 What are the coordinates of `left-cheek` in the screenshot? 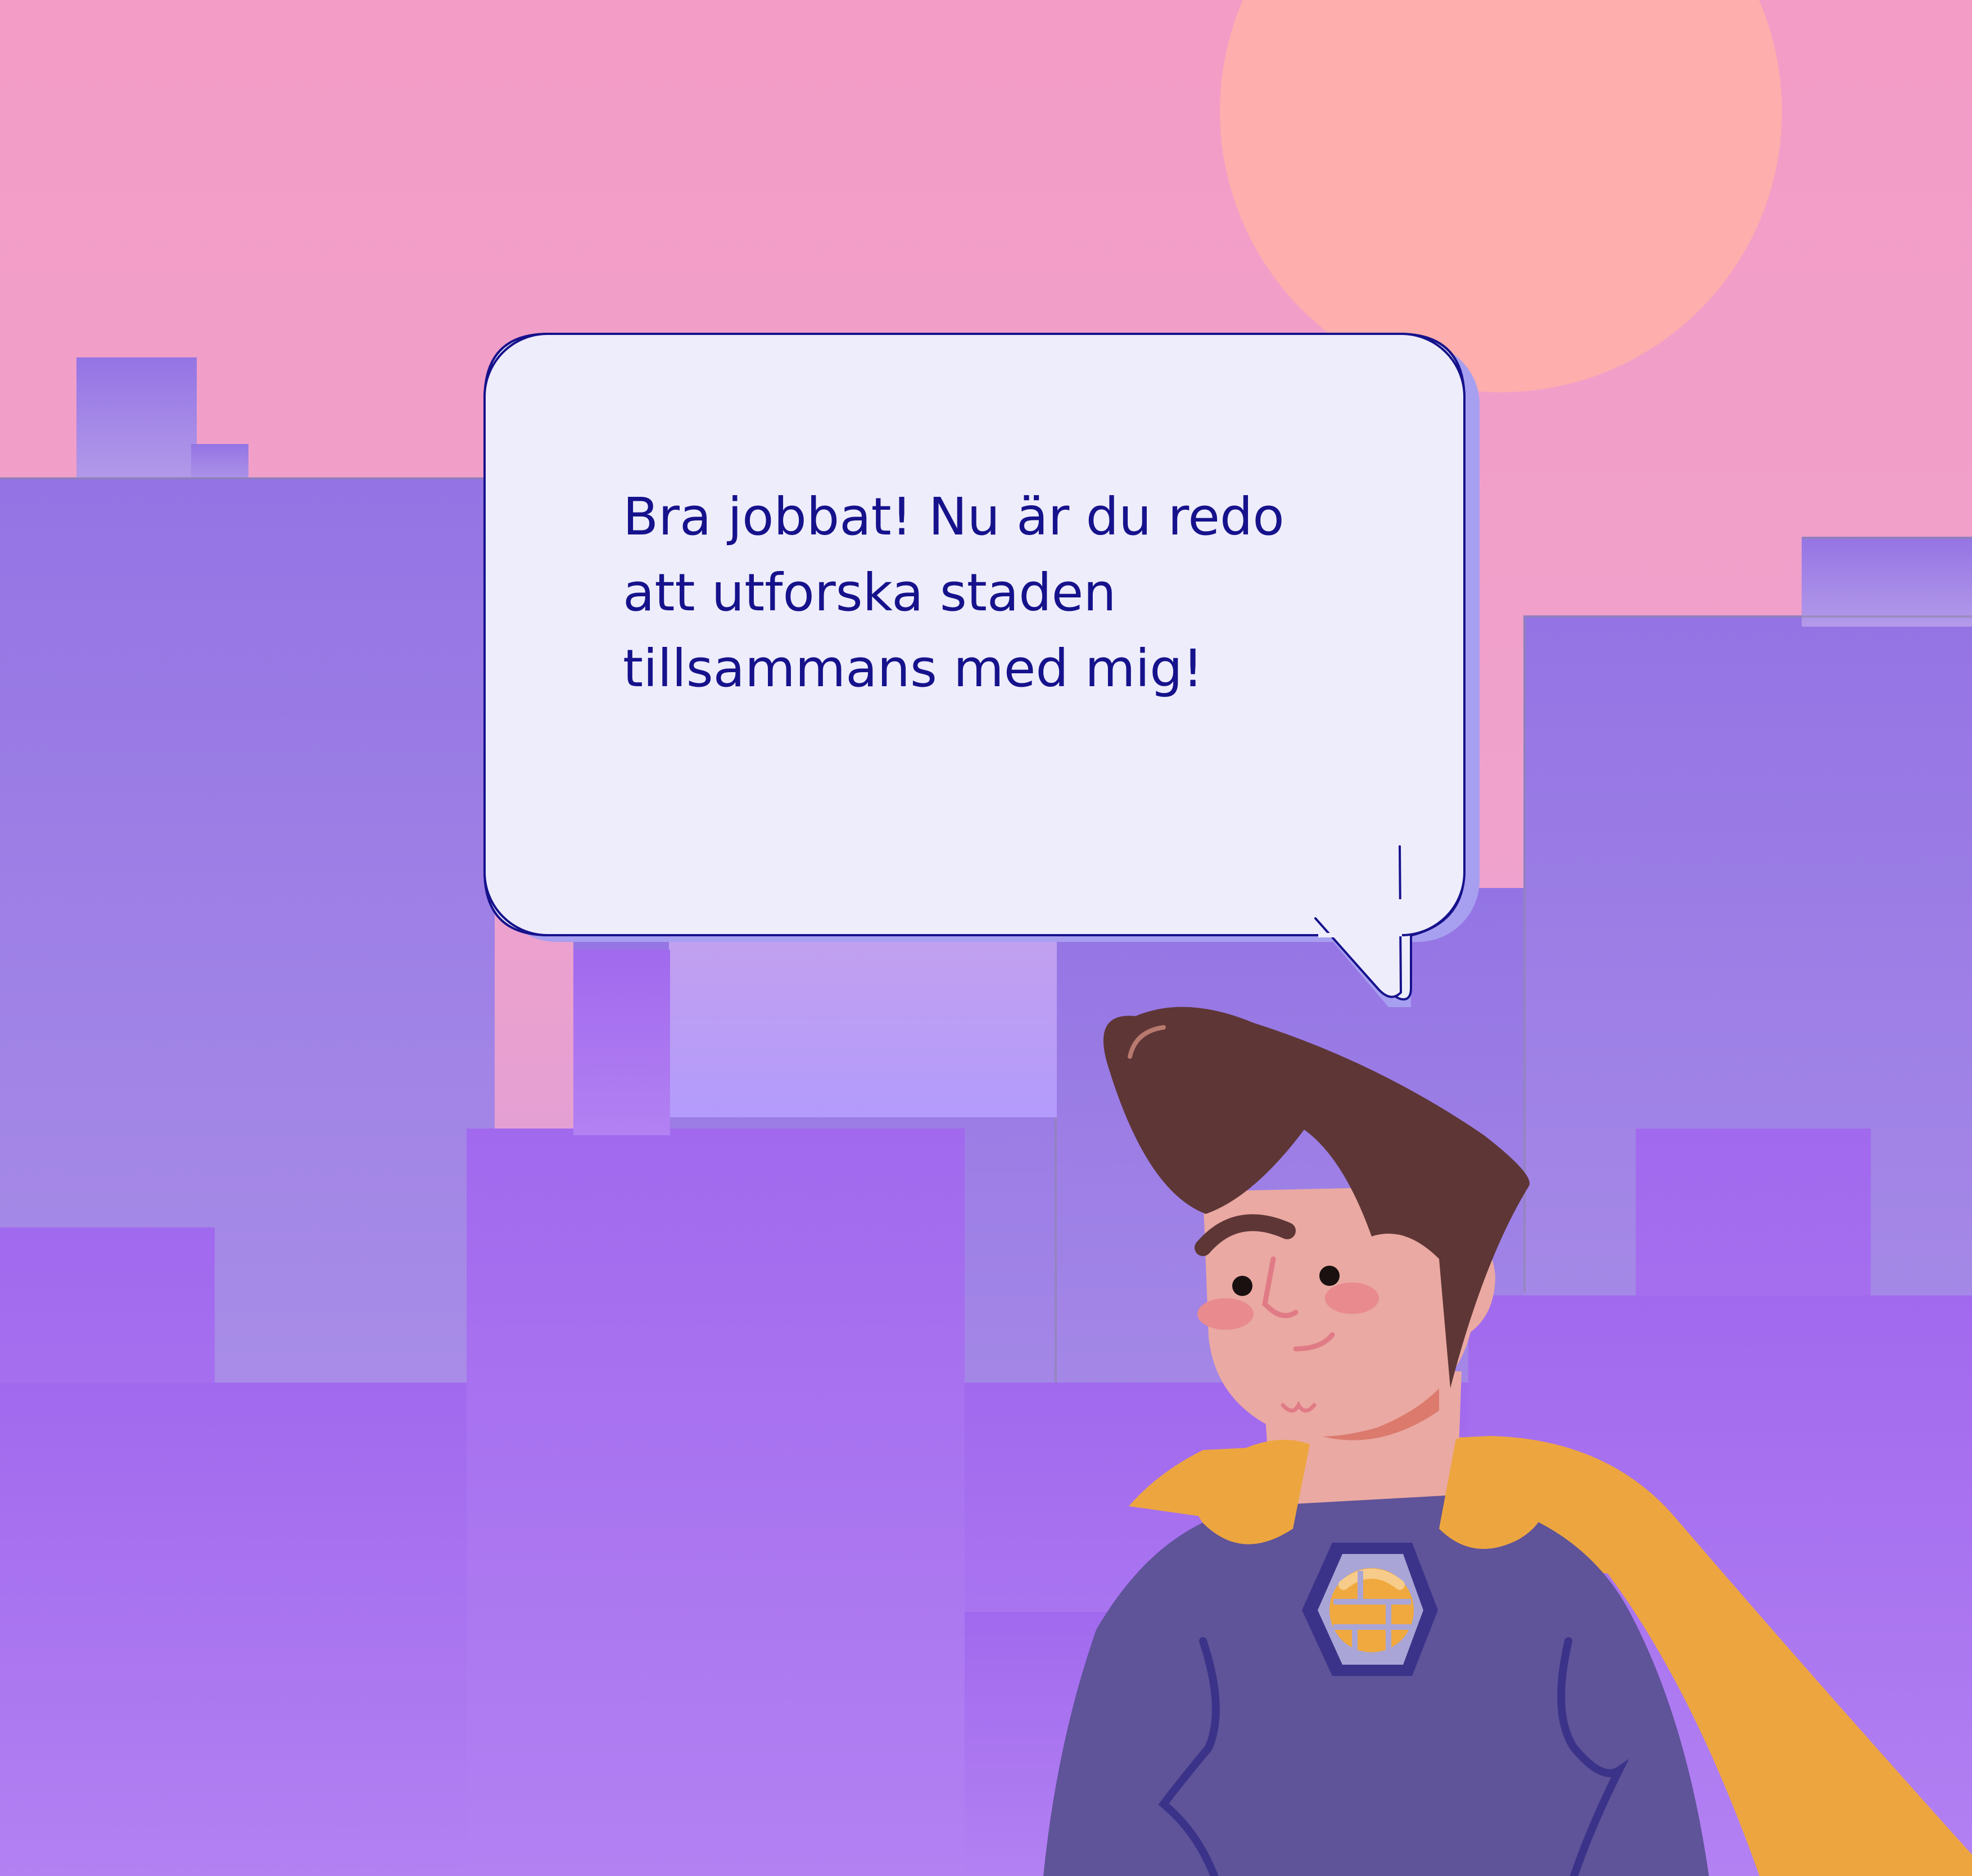 It's located at (1225, 1314).